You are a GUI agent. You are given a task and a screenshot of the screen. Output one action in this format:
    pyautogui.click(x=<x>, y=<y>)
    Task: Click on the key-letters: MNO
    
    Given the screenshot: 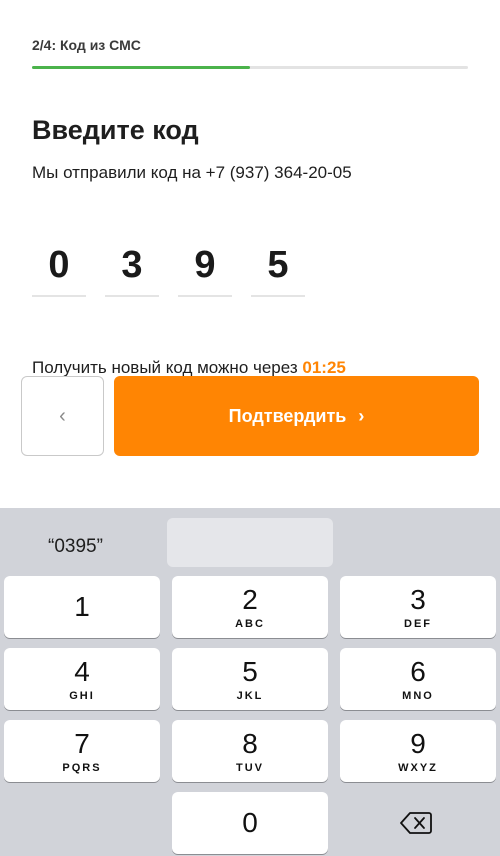 What is the action you would take?
    pyautogui.click(x=418, y=695)
    